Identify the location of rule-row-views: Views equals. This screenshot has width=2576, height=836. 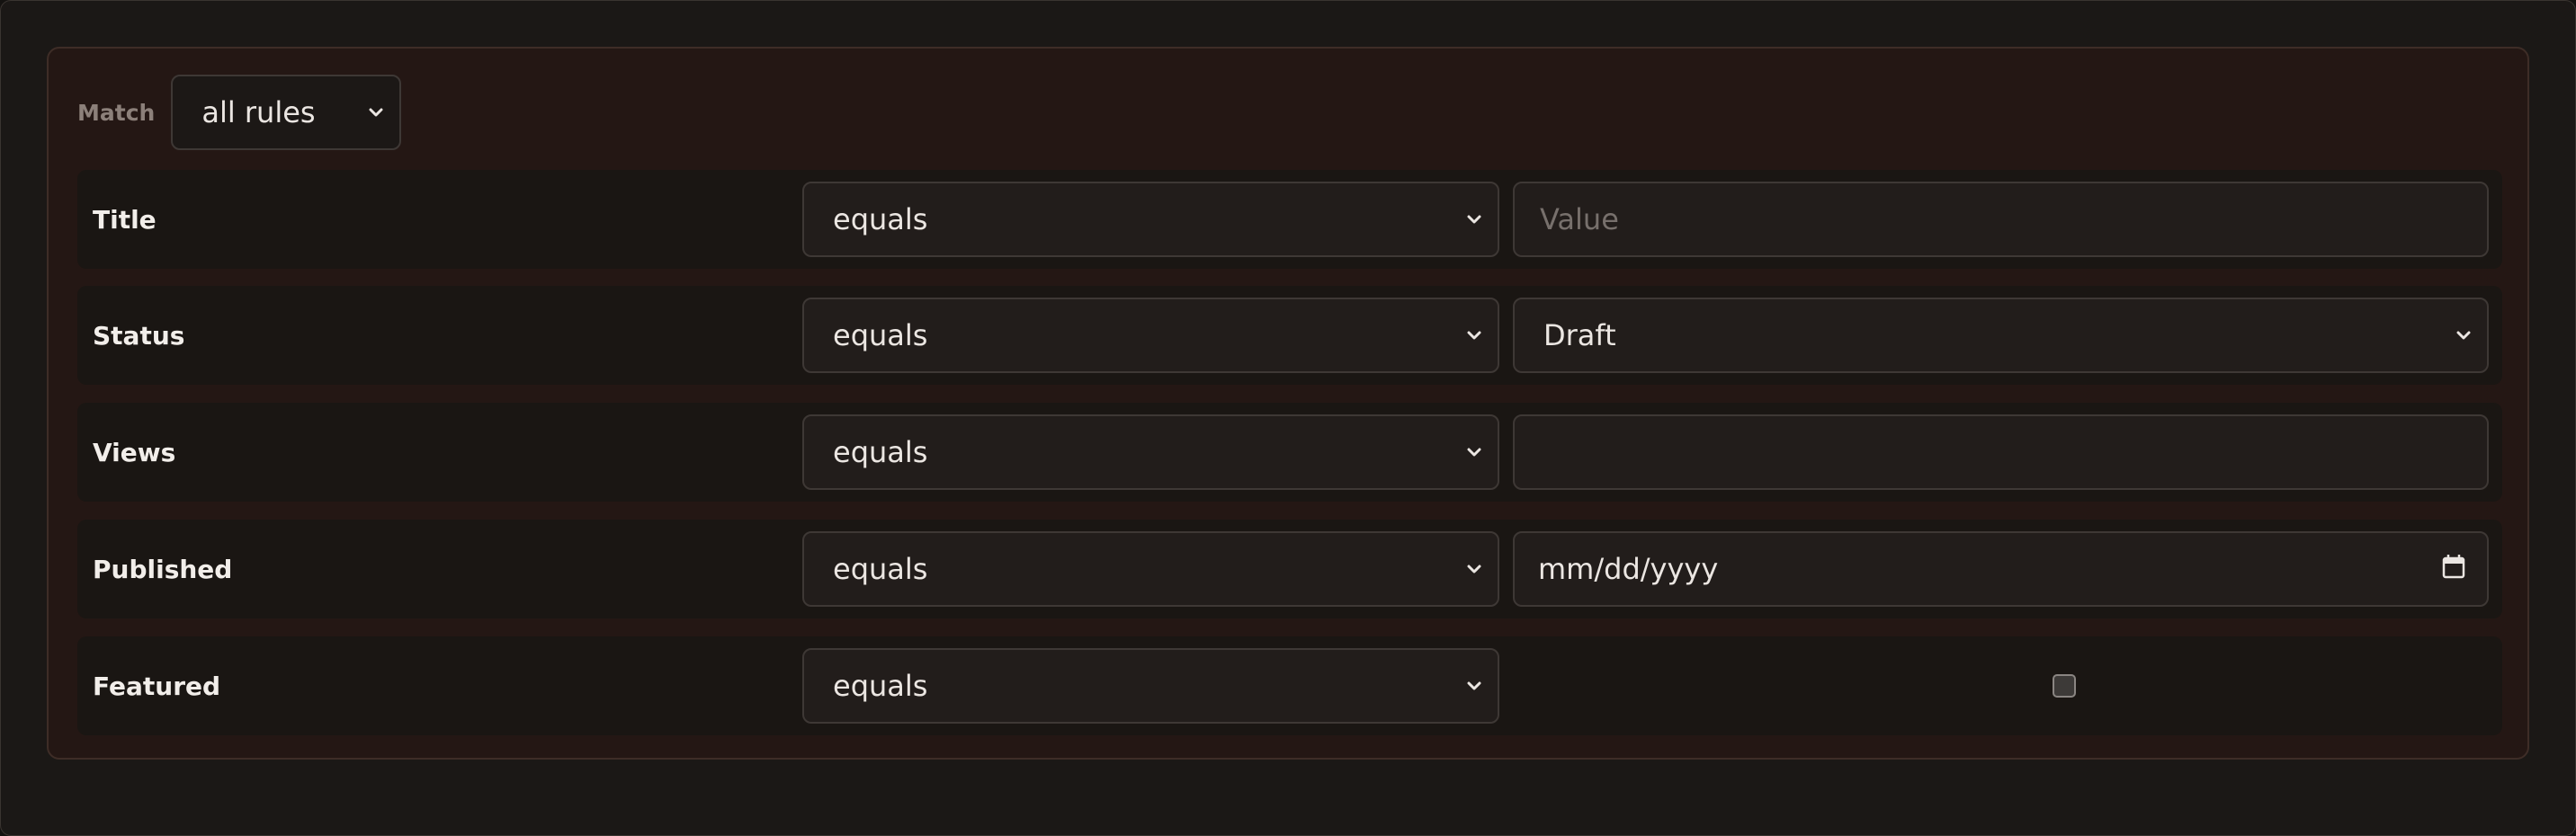
(1289, 453).